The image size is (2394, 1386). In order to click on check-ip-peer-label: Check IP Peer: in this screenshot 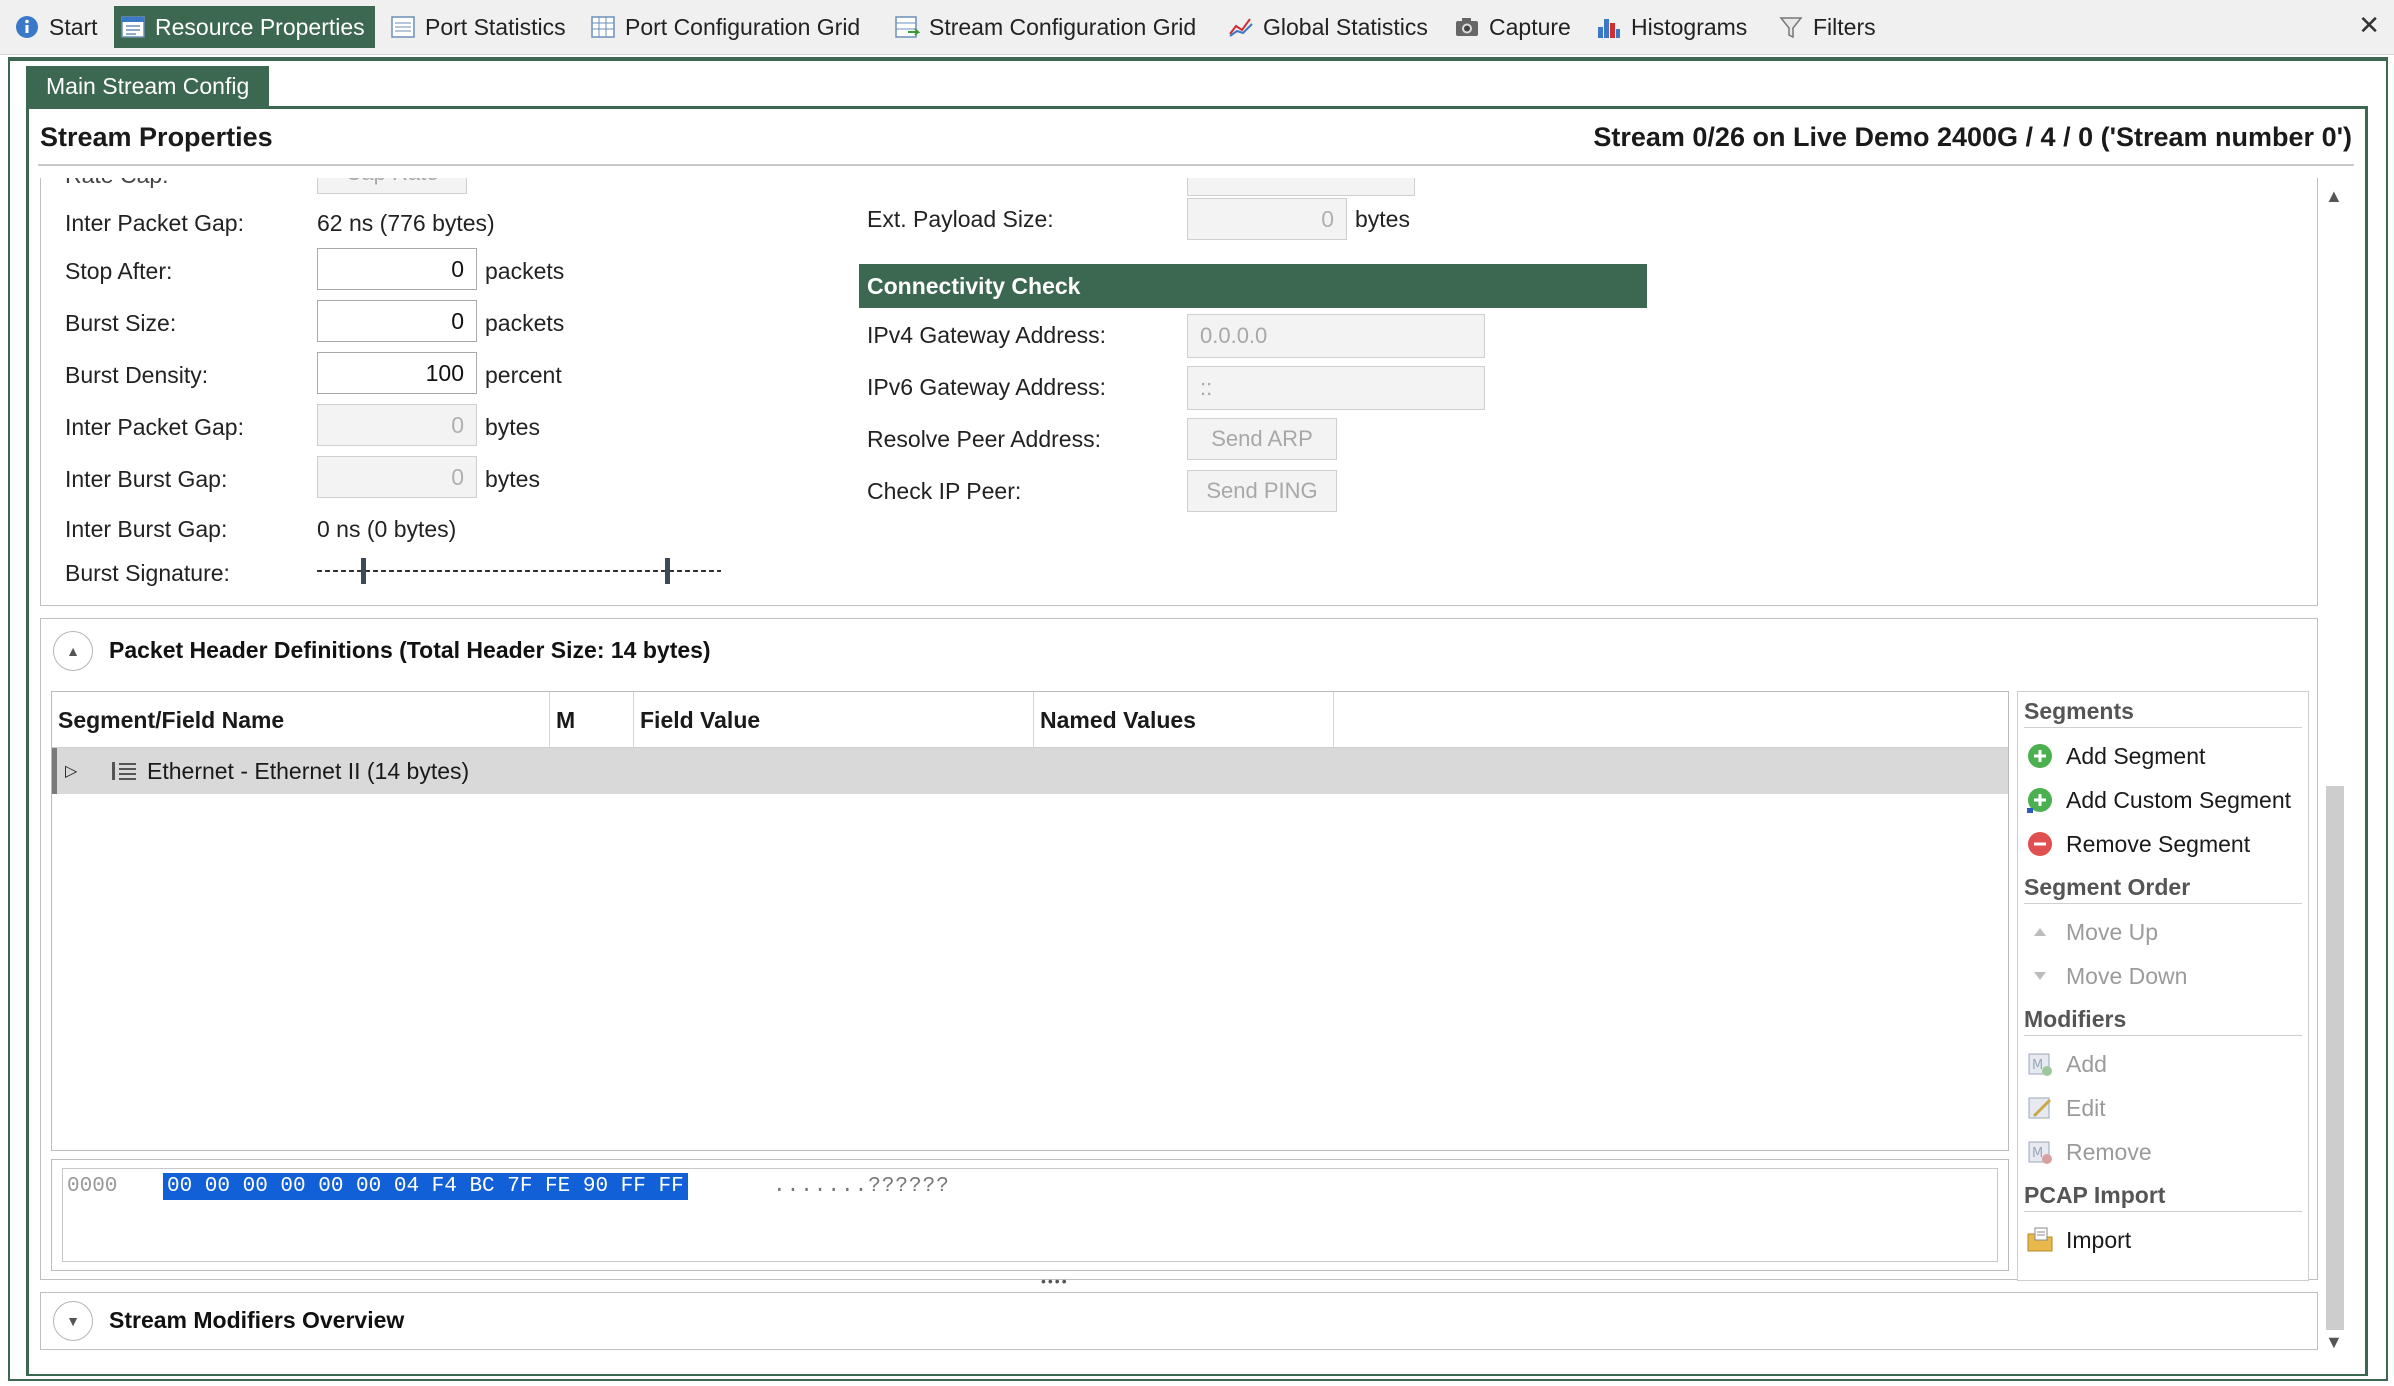, I will do `click(944, 491)`.